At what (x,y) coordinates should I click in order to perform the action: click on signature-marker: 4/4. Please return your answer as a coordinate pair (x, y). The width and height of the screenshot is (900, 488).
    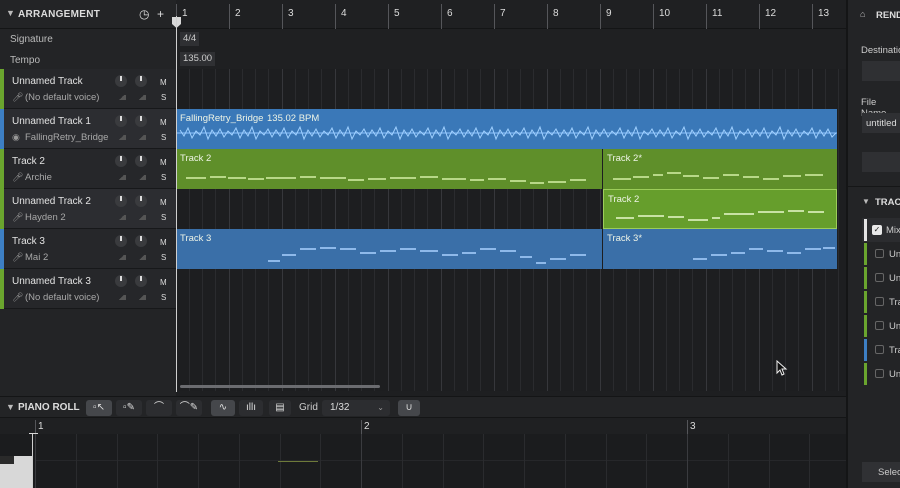
    Looking at the image, I should click on (190, 39).